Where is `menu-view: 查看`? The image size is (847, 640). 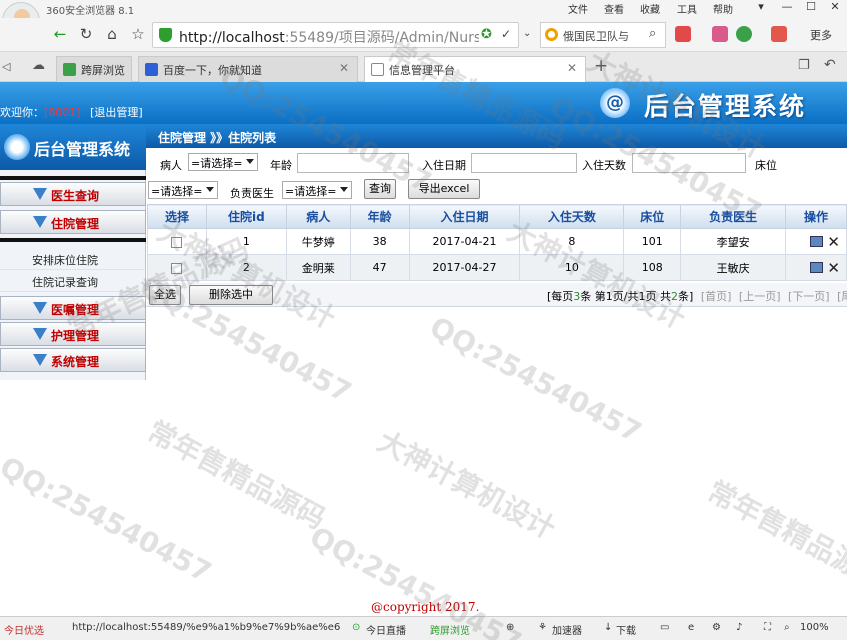 menu-view: 查看 is located at coordinates (614, 8).